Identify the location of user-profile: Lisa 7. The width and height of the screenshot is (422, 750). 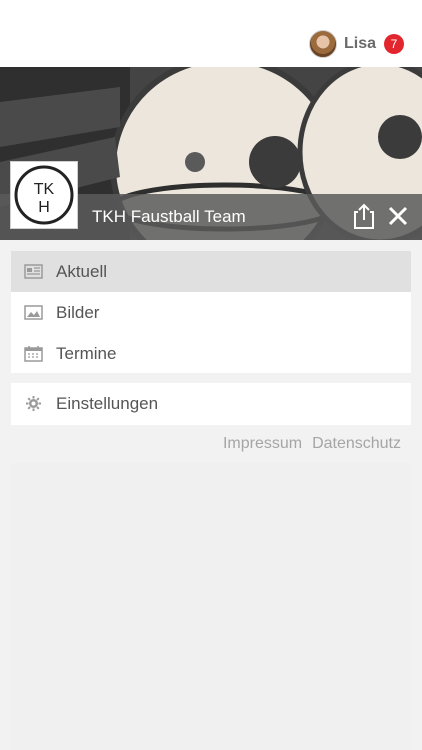
(356, 44).